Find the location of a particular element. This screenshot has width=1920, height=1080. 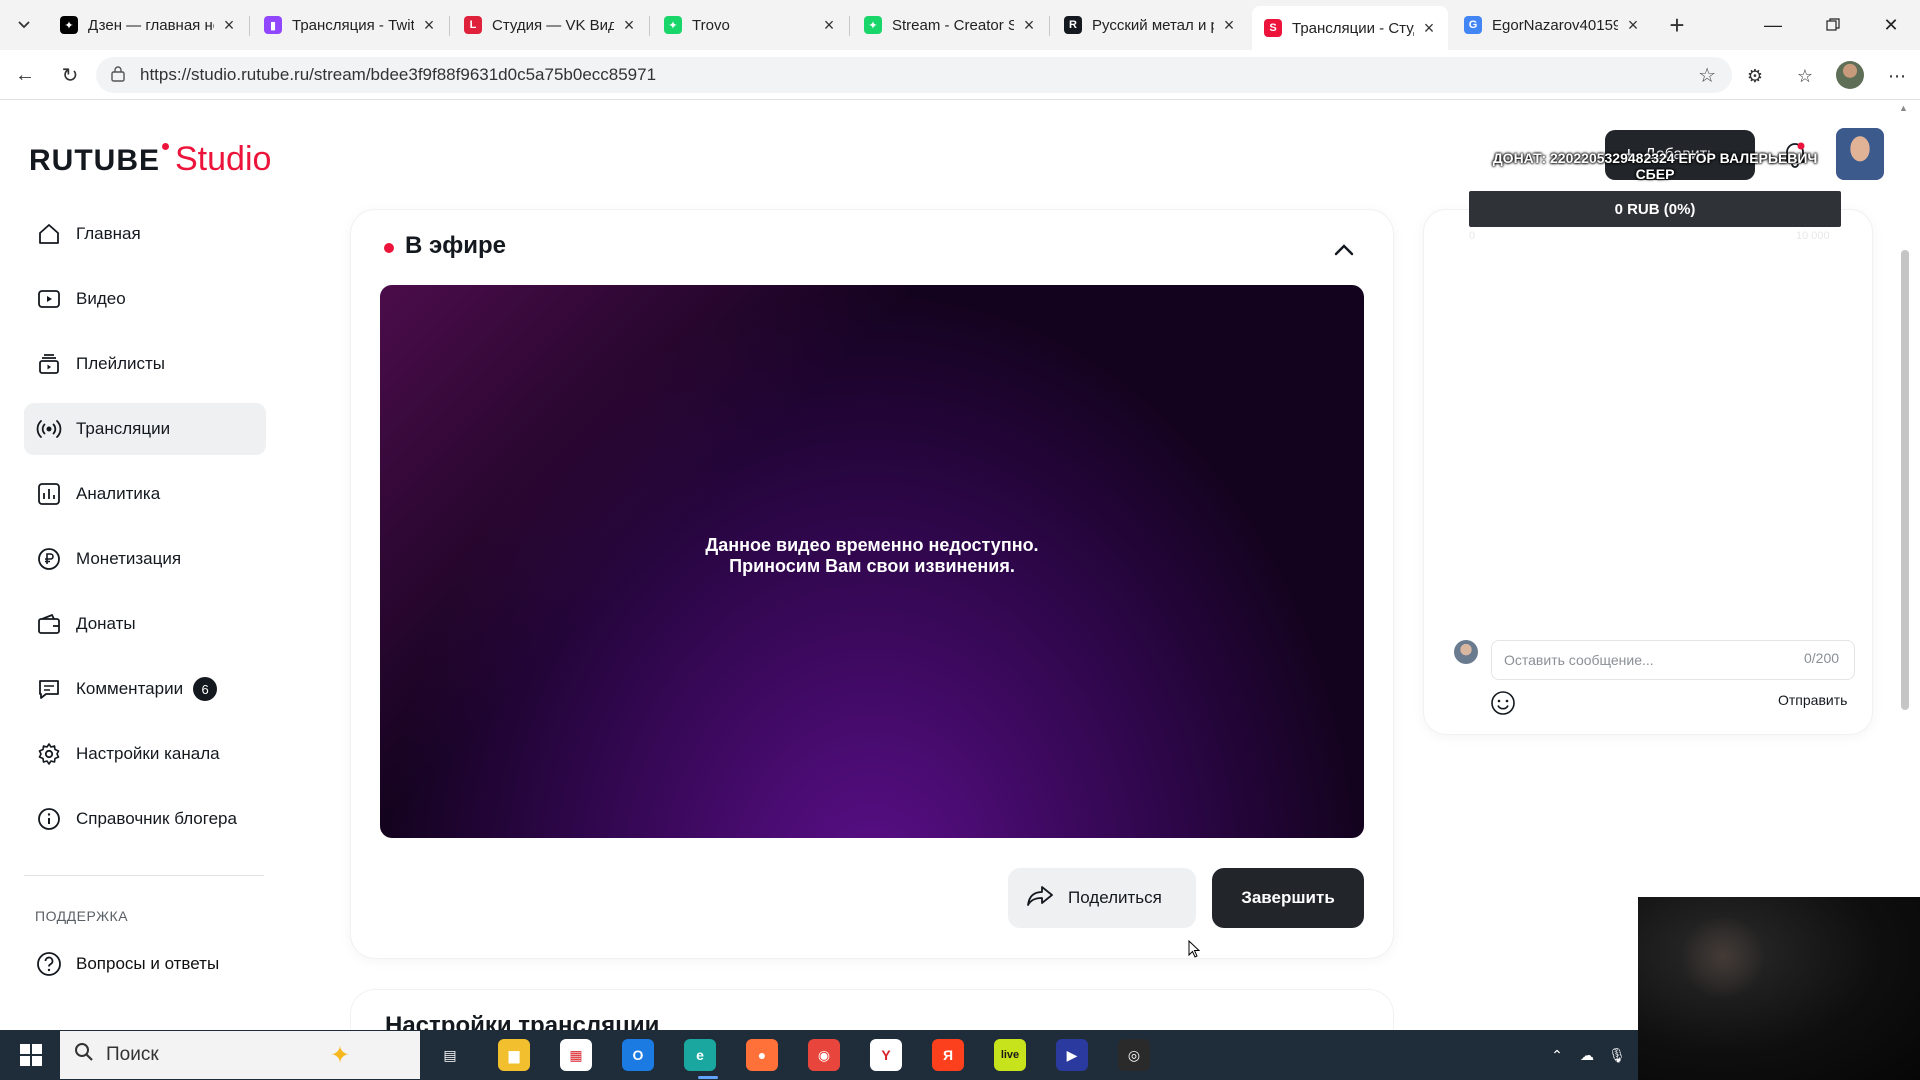

onedrive-cloud-icon: ☁ is located at coordinates (1587, 1055).